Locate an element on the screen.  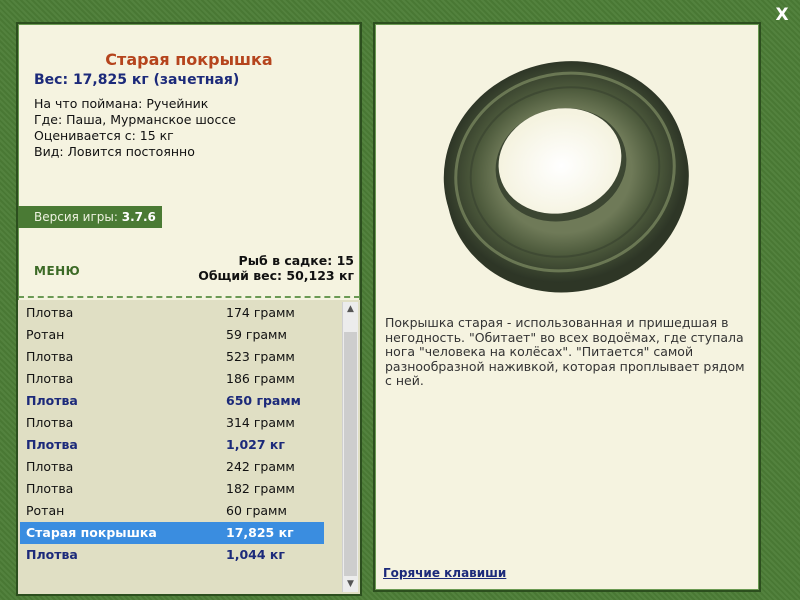
tire-image is located at coordinates (566, 177).